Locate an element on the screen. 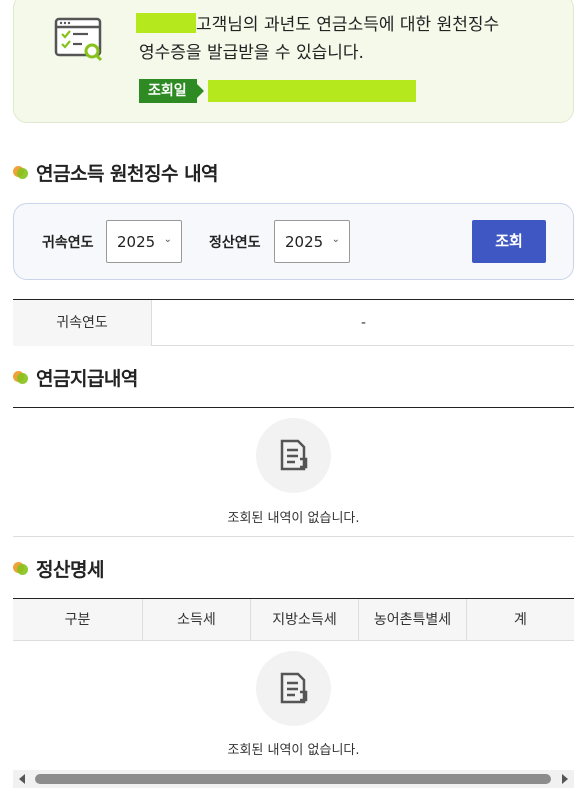  column-header: 농어촌특별세 is located at coordinates (413, 620).